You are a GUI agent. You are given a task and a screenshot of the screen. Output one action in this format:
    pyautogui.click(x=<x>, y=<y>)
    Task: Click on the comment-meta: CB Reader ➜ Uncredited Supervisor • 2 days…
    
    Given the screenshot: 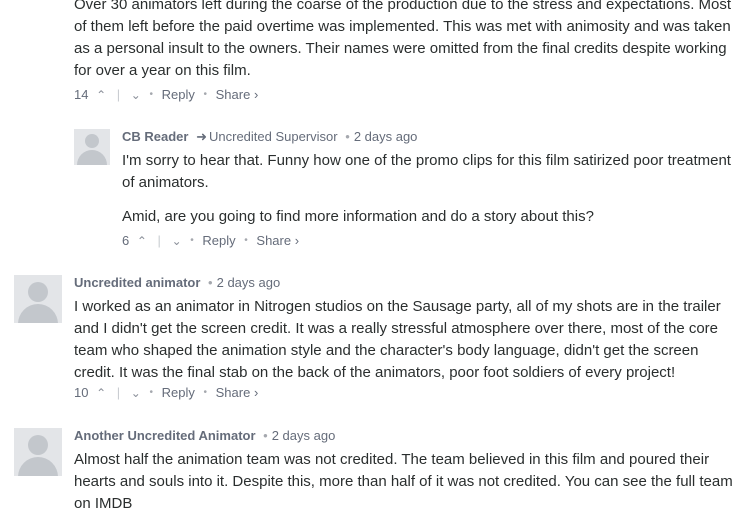 What is the action you would take?
    pyautogui.click(x=269, y=137)
    